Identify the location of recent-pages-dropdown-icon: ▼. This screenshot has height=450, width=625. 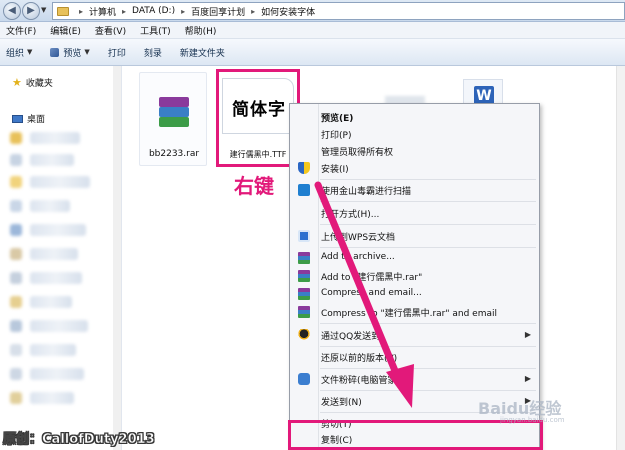
(43, 10).